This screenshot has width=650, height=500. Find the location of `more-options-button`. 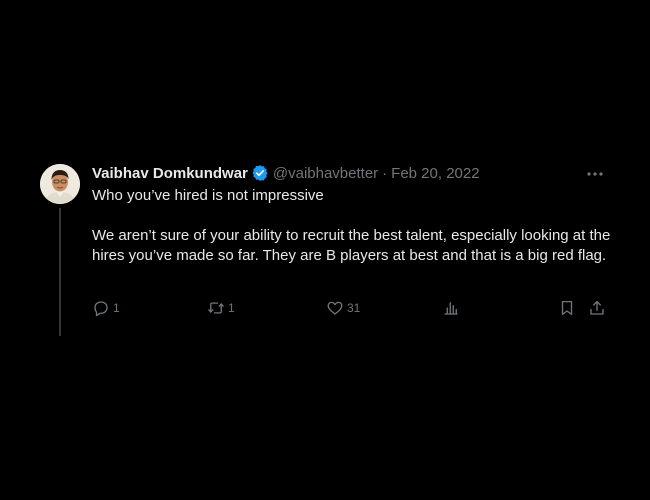

more-options-button is located at coordinates (595, 174).